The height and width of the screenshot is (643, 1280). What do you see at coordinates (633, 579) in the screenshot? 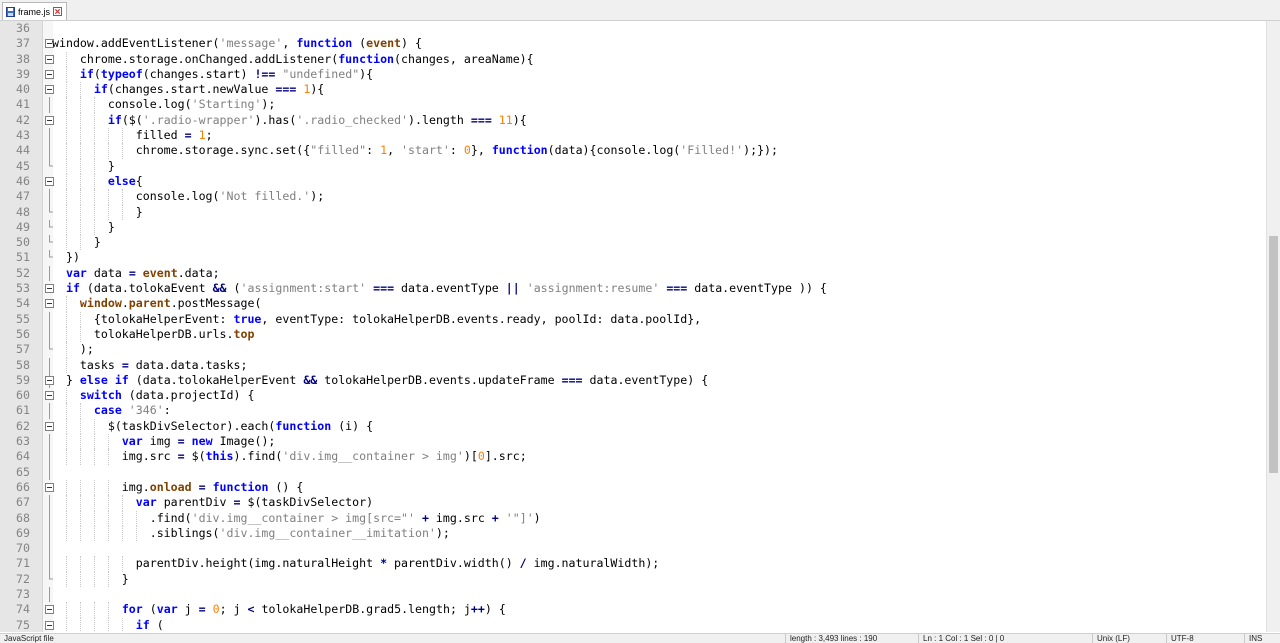
I see `code-line: 72 }` at bounding box center [633, 579].